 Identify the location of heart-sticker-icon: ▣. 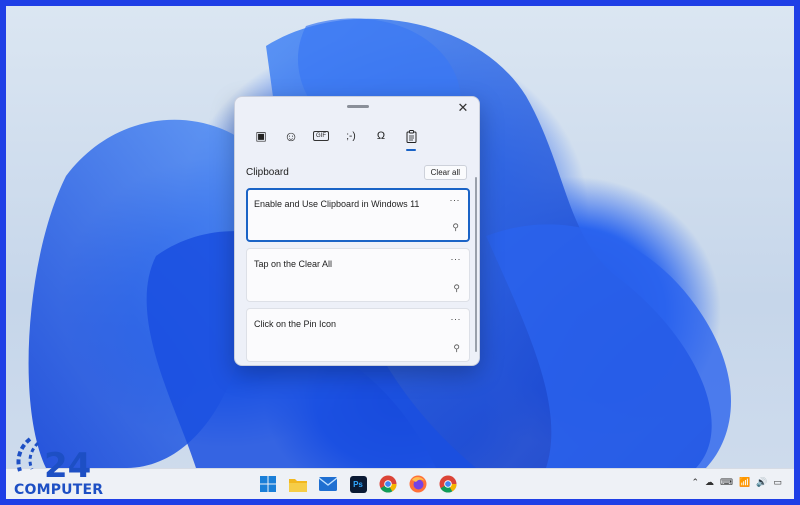
(261, 136).